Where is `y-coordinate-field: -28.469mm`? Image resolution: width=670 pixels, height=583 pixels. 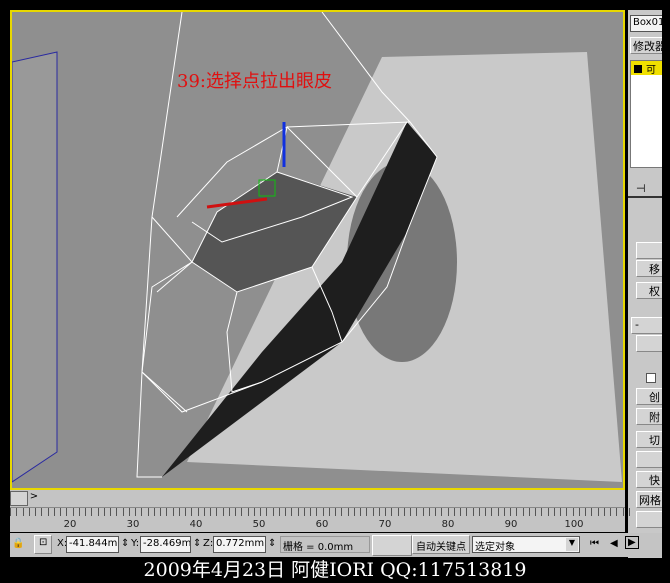
y-coordinate-field: -28.469mm is located at coordinates (165, 544).